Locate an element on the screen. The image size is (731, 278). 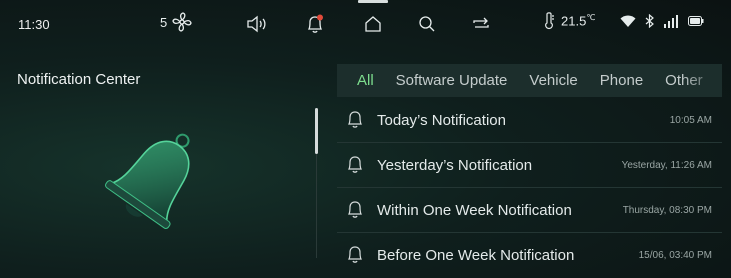
notification-time: 10:05 AM is located at coordinates (690, 120).